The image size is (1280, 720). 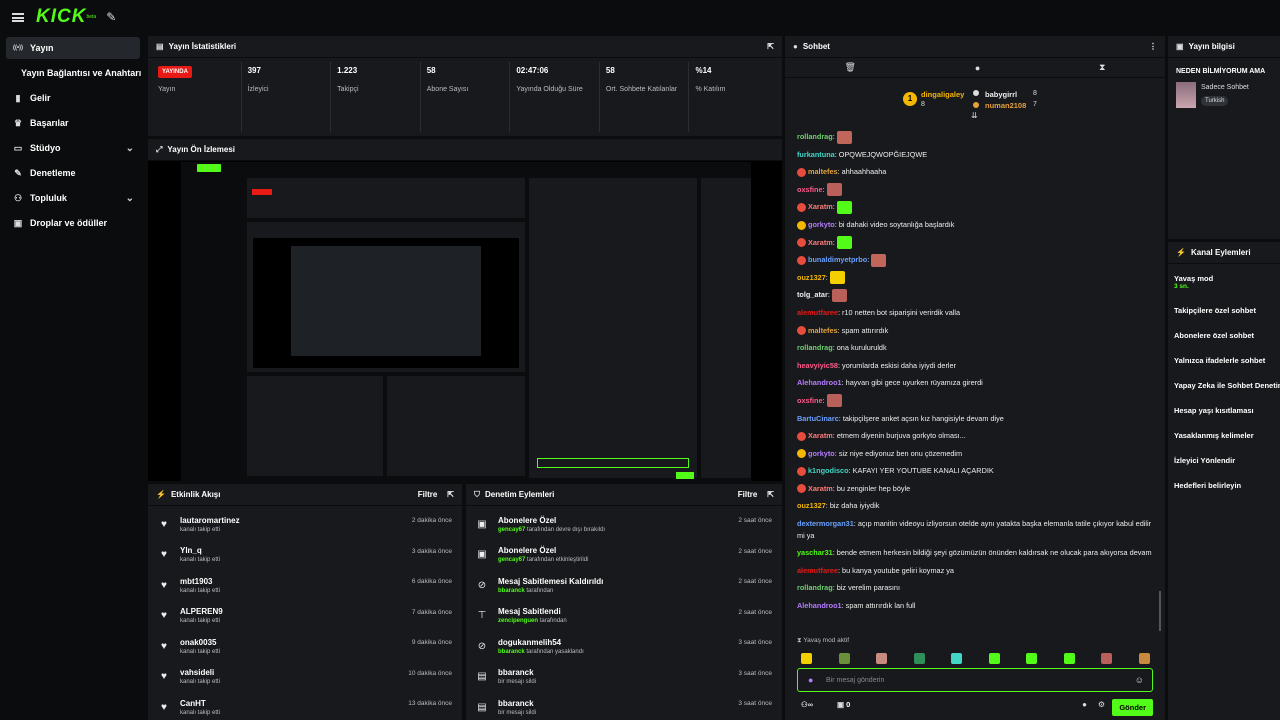 What do you see at coordinates (201, 611) in the screenshot?
I see `activity-username: ALPEREN9` at bounding box center [201, 611].